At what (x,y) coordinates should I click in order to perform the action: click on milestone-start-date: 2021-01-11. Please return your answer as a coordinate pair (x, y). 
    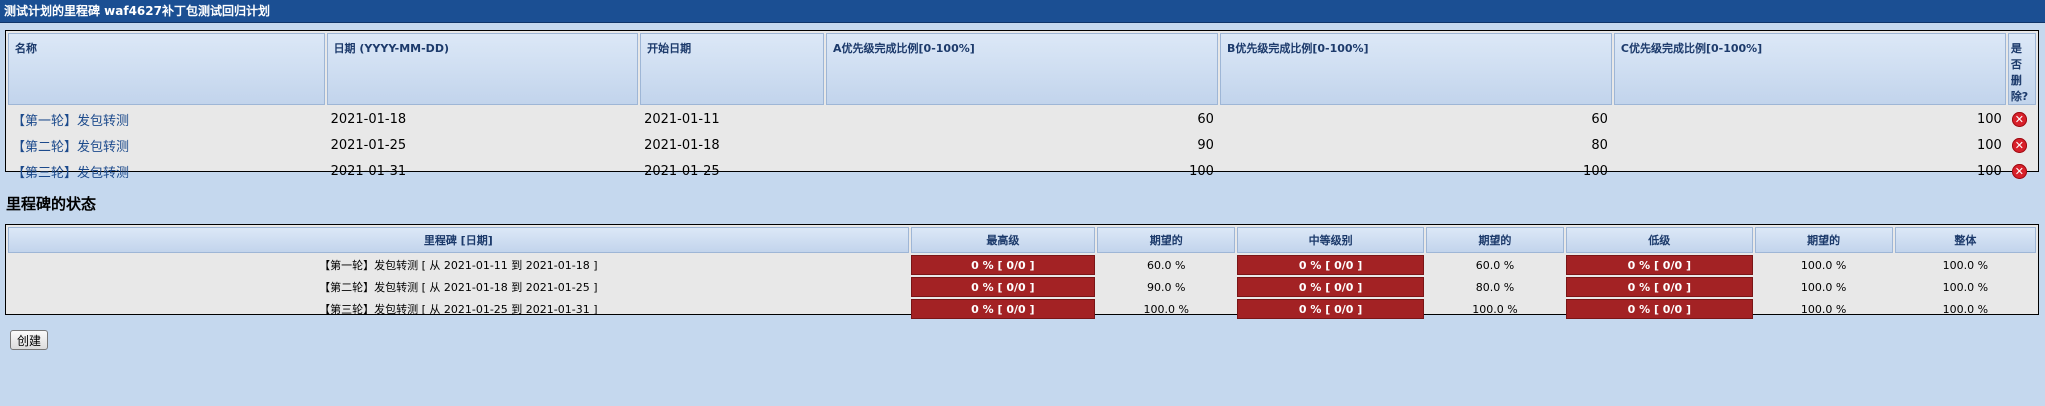
    Looking at the image, I should click on (682, 119).